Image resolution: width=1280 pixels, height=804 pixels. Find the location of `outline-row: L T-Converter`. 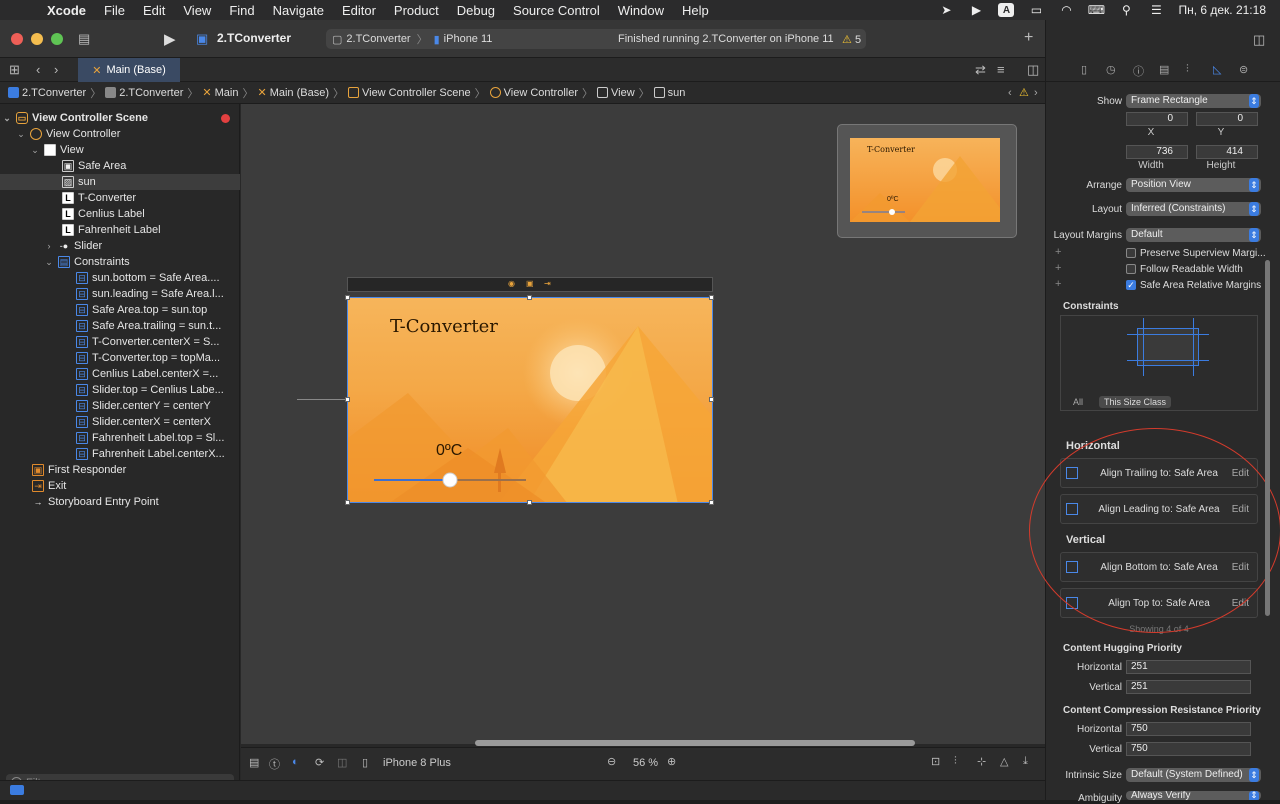

outline-row: L T-Converter is located at coordinates (120, 198).